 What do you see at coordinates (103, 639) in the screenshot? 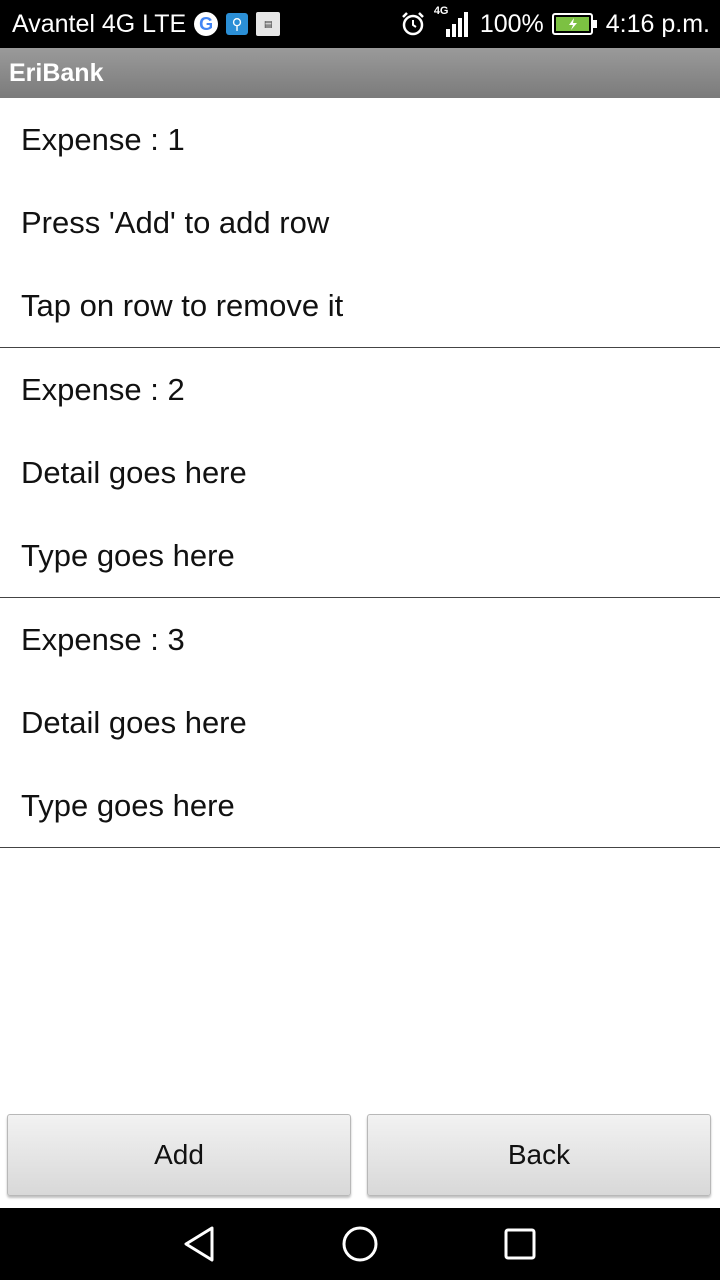
I see `expense-title: Expense : 3` at bounding box center [103, 639].